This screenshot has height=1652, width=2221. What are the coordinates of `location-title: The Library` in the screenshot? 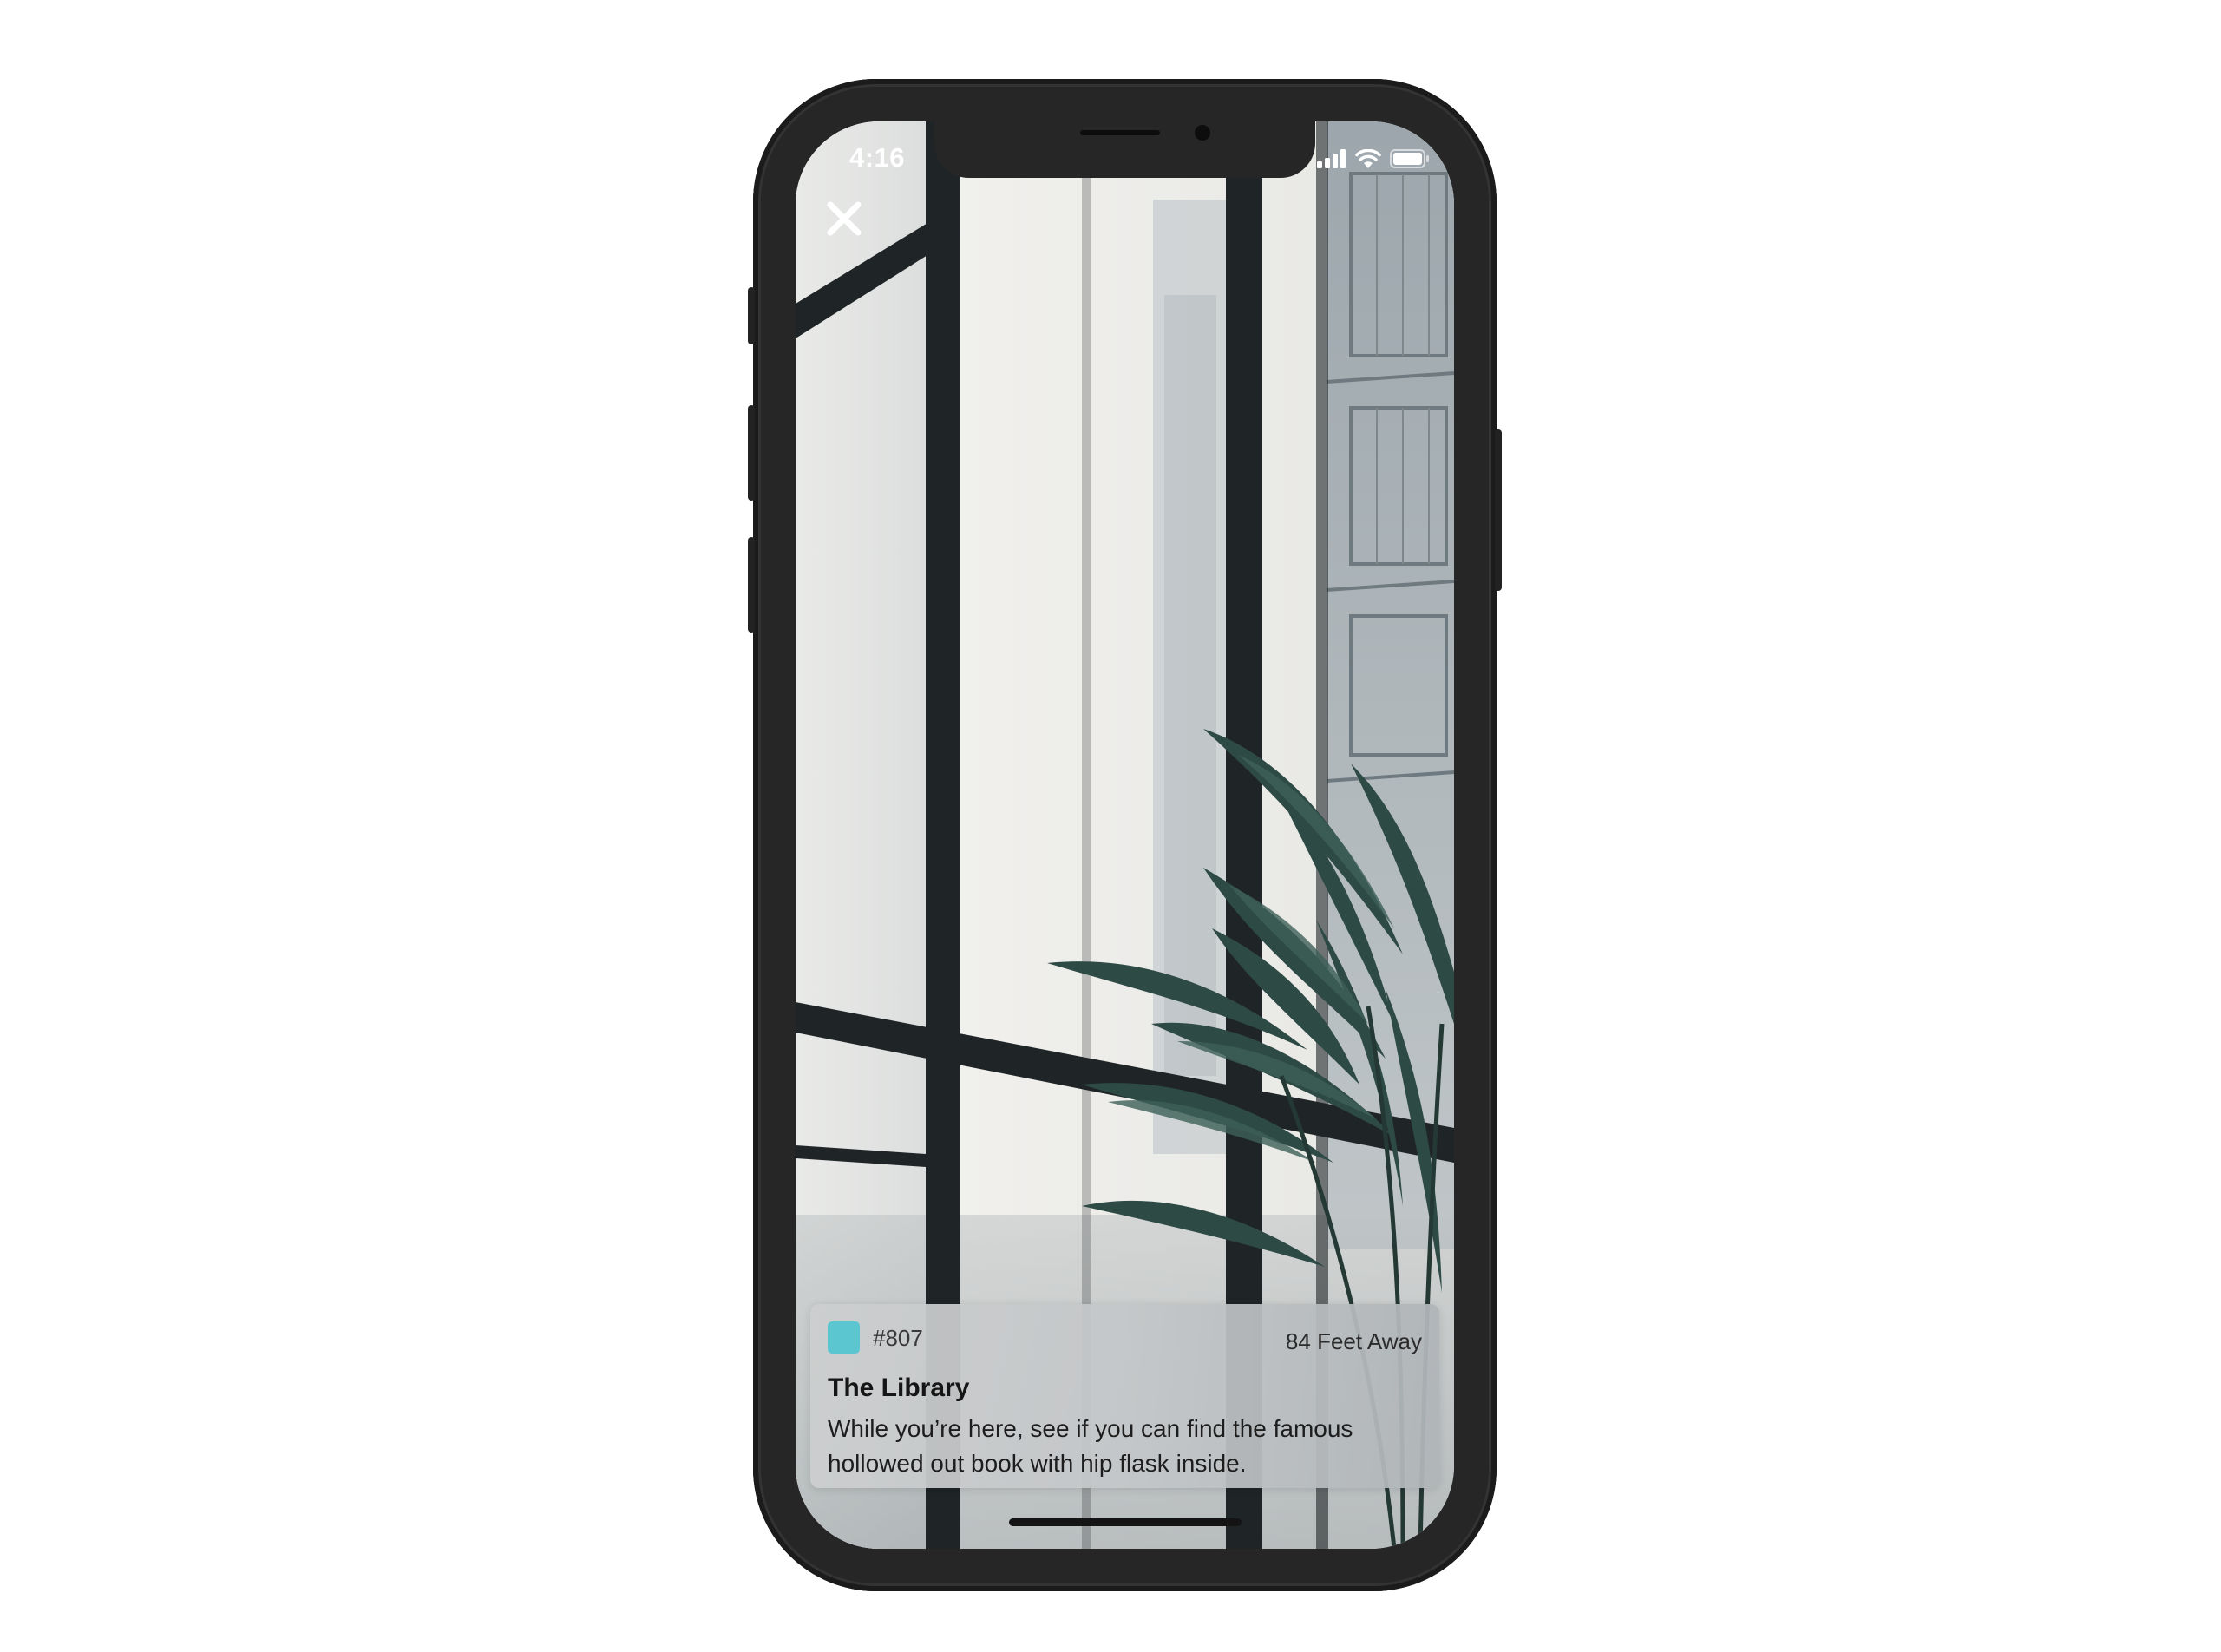 It's located at (899, 1388).